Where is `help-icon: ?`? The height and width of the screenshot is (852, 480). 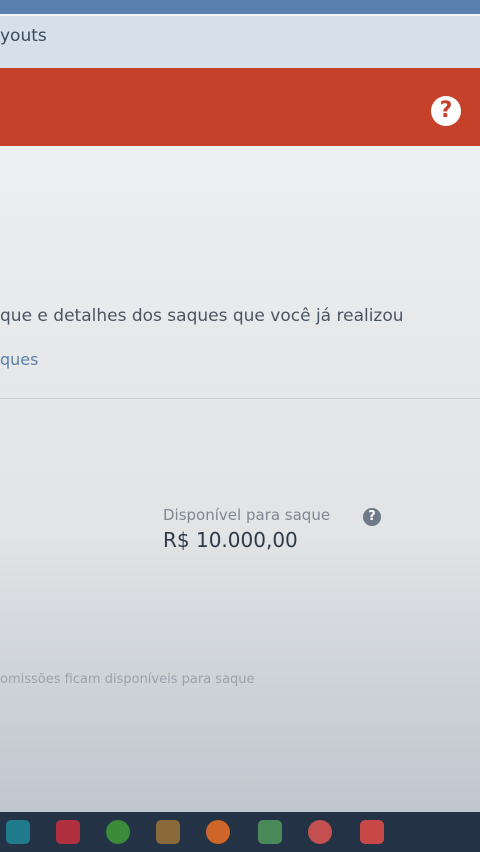
help-icon: ? is located at coordinates (446, 111).